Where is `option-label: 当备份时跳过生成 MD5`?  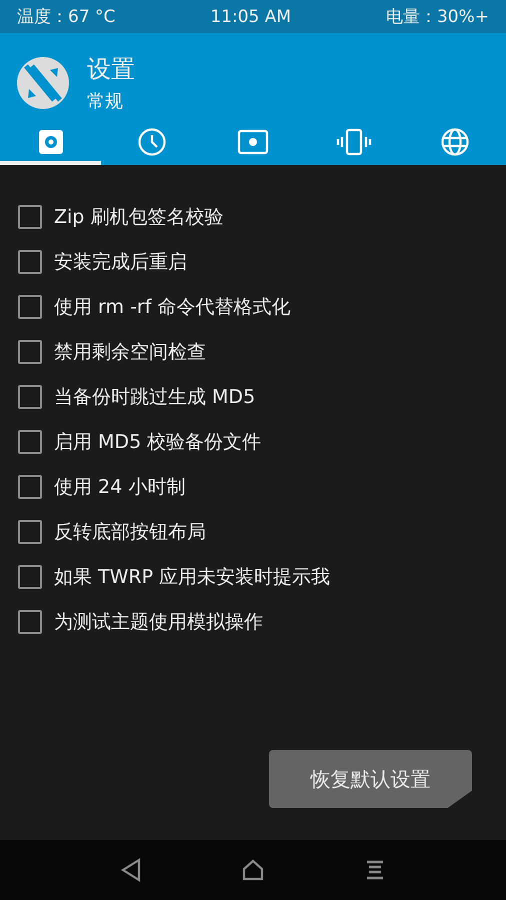
option-label: 当备份时跳过生成 MD5 is located at coordinates (155, 397).